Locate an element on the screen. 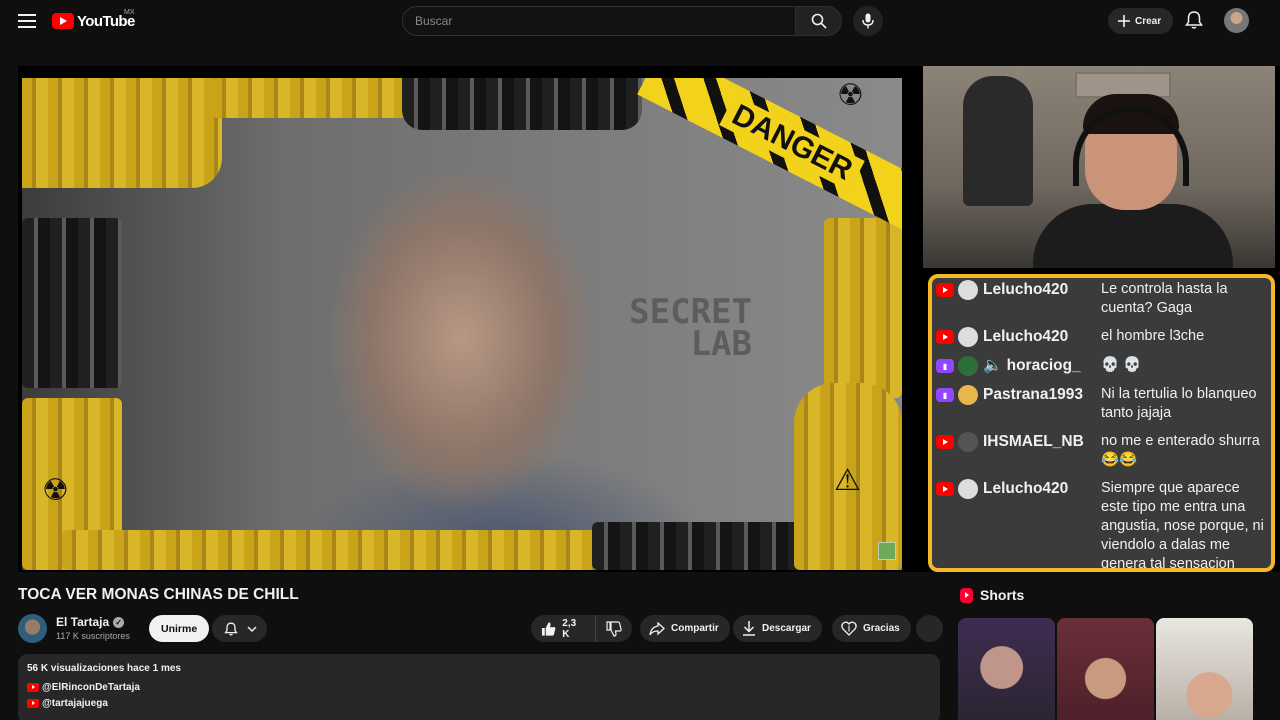  like-dislike-group: 2,3 K is located at coordinates (581, 628).